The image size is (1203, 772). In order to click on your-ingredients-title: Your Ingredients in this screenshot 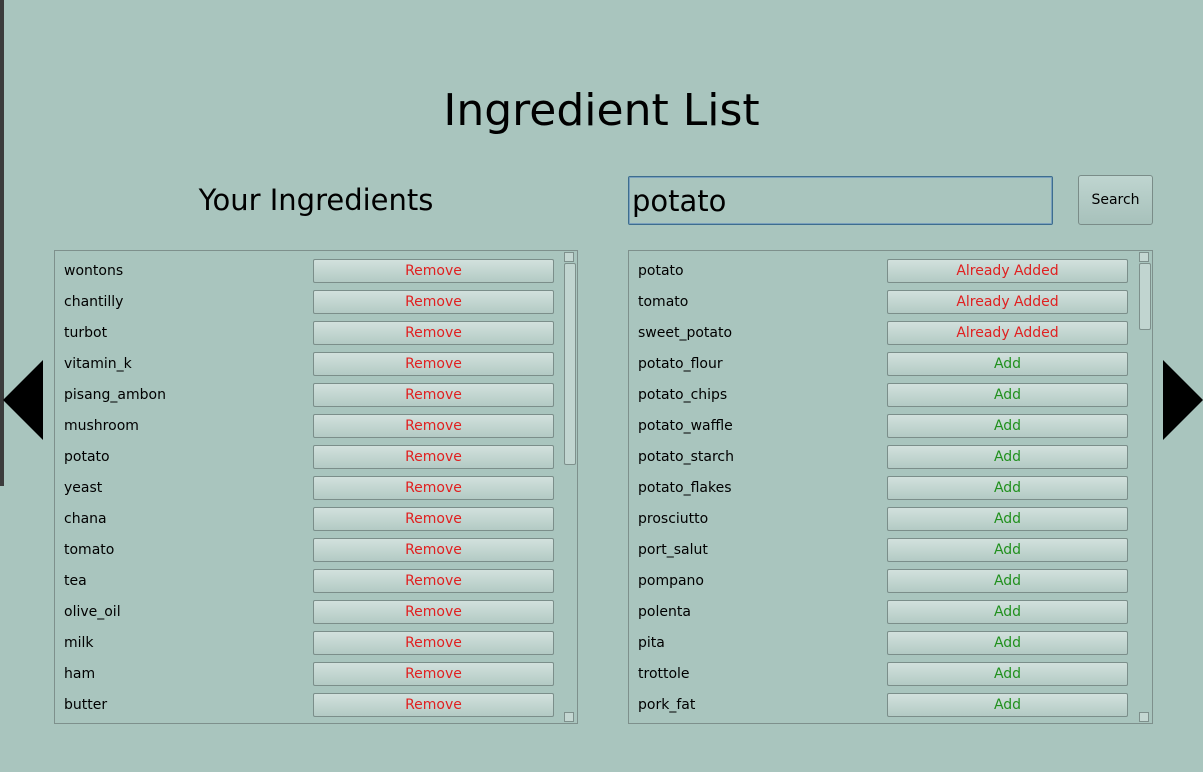, I will do `click(316, 200)`.